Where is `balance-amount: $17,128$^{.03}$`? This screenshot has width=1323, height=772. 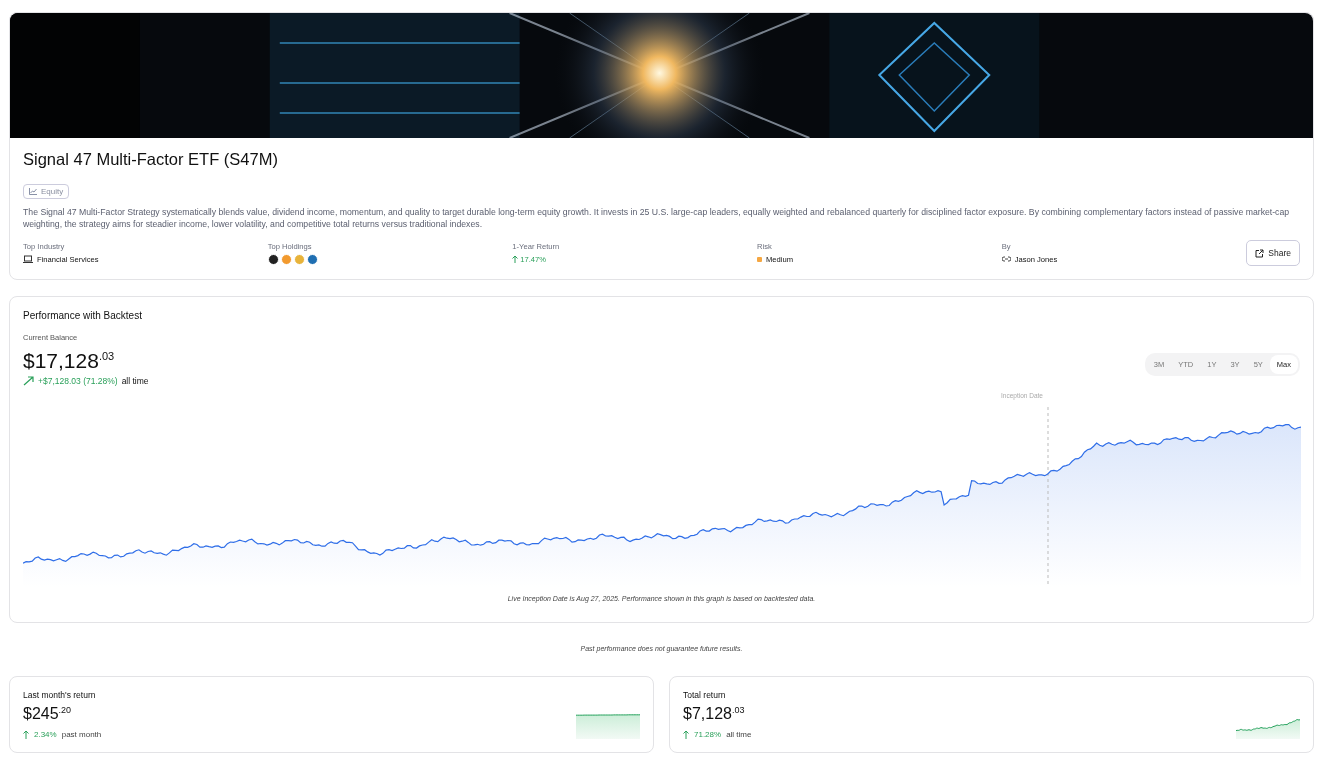
balance-amount: $17,128$^{.03}$ is located at coordinates (69, 360).